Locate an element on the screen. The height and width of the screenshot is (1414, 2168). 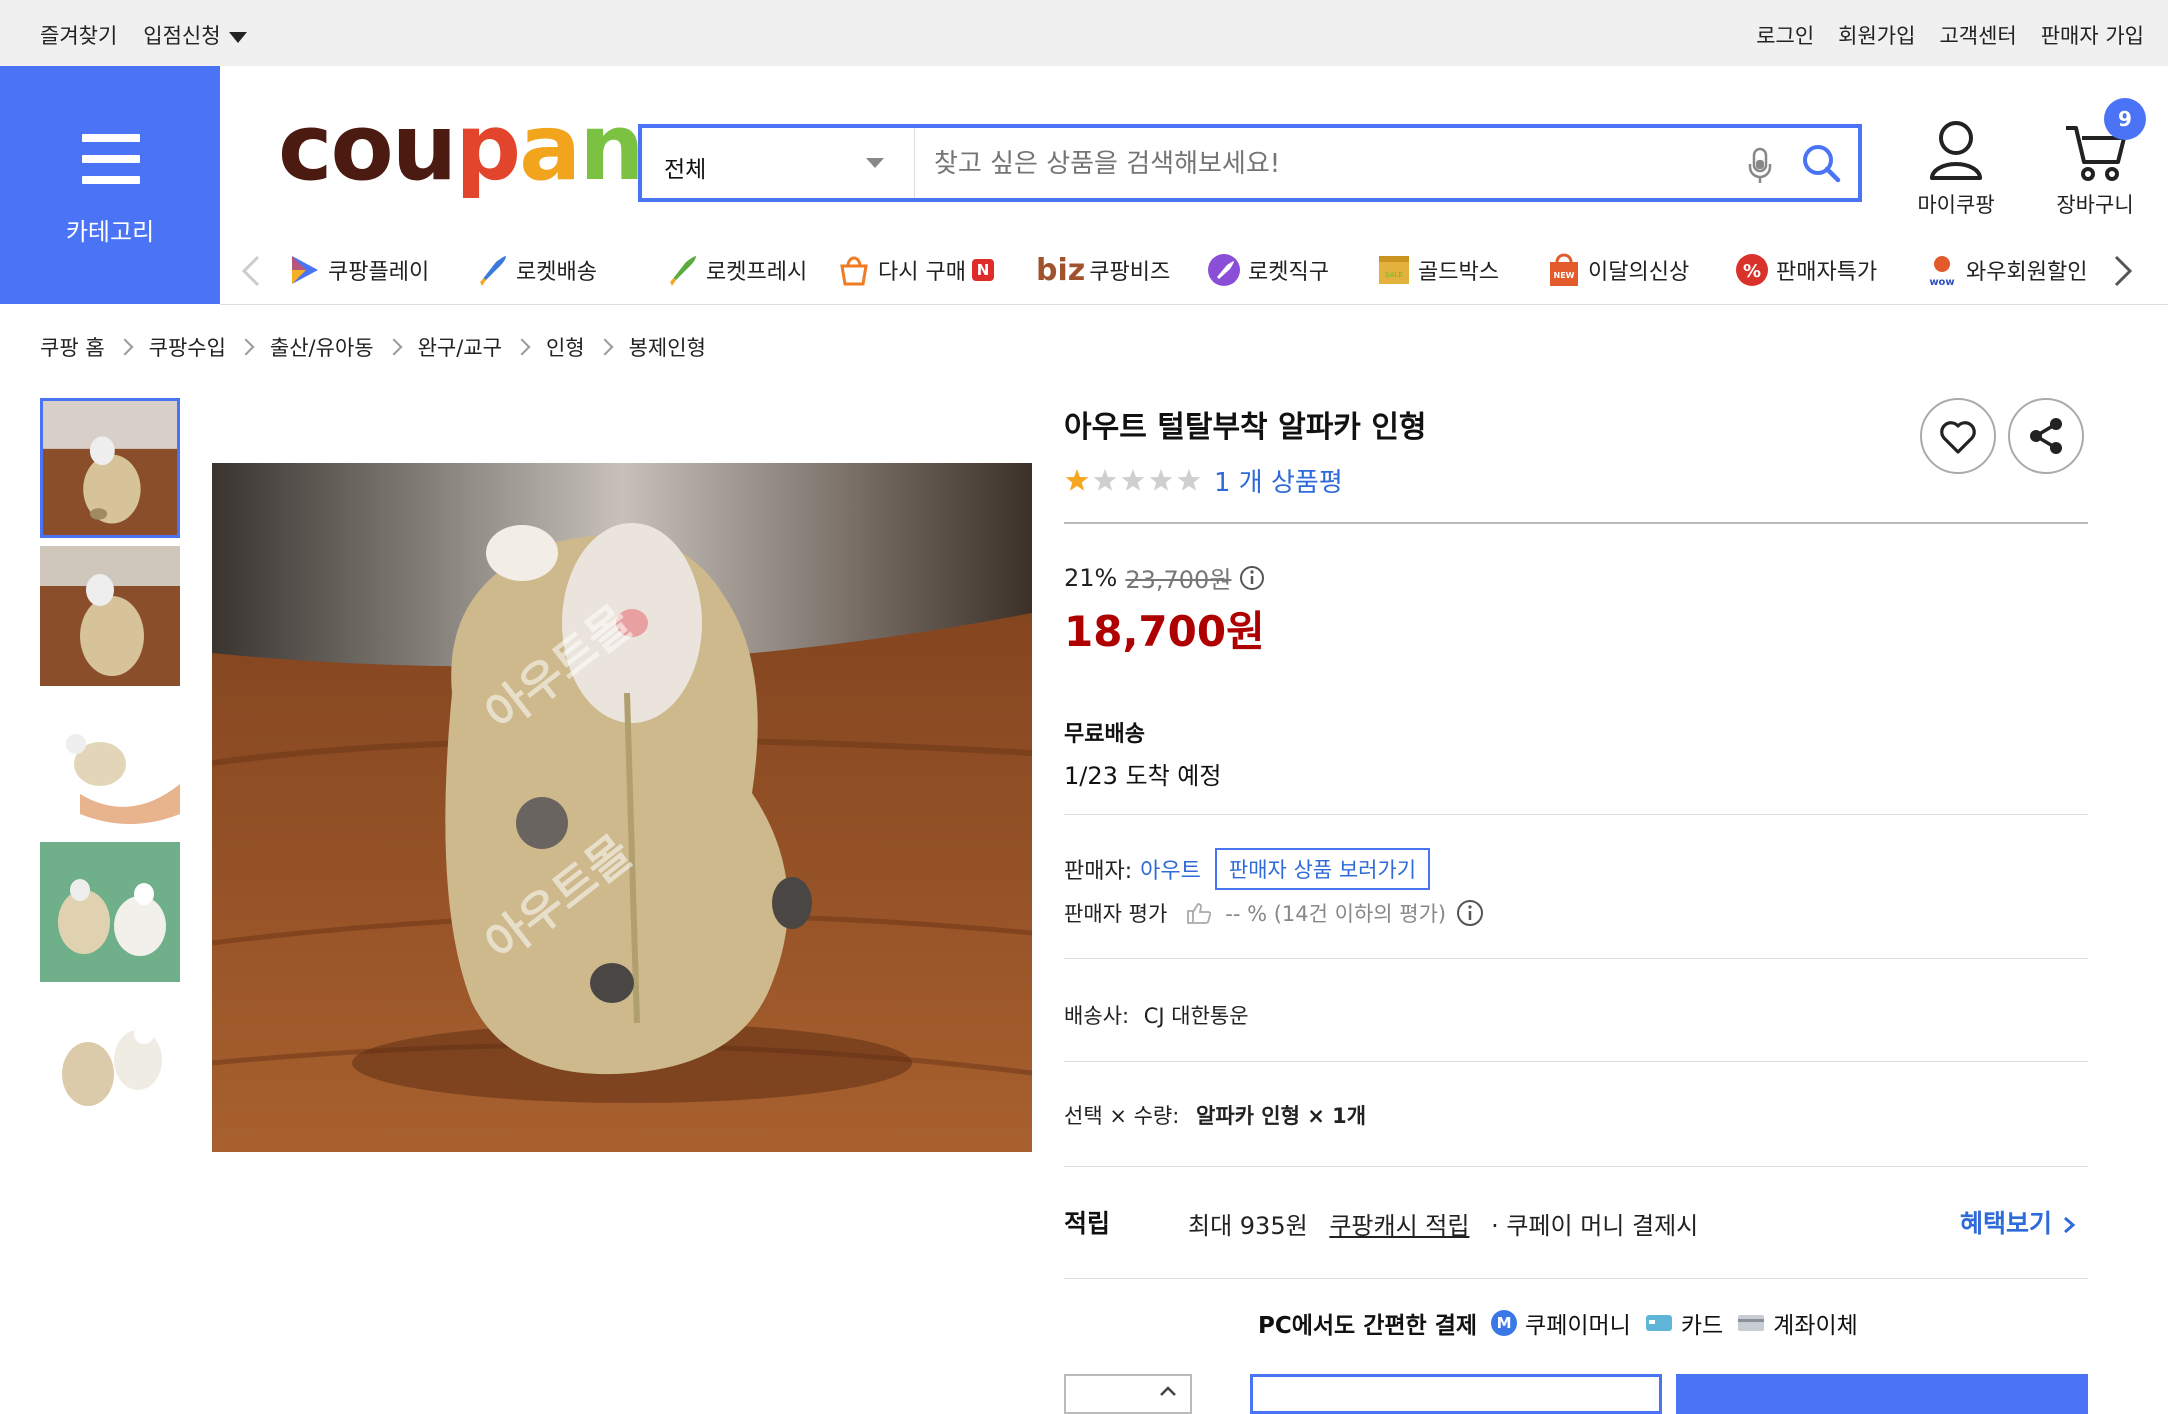
bank-transfer-icon is located at coordinates (1751, 1323).